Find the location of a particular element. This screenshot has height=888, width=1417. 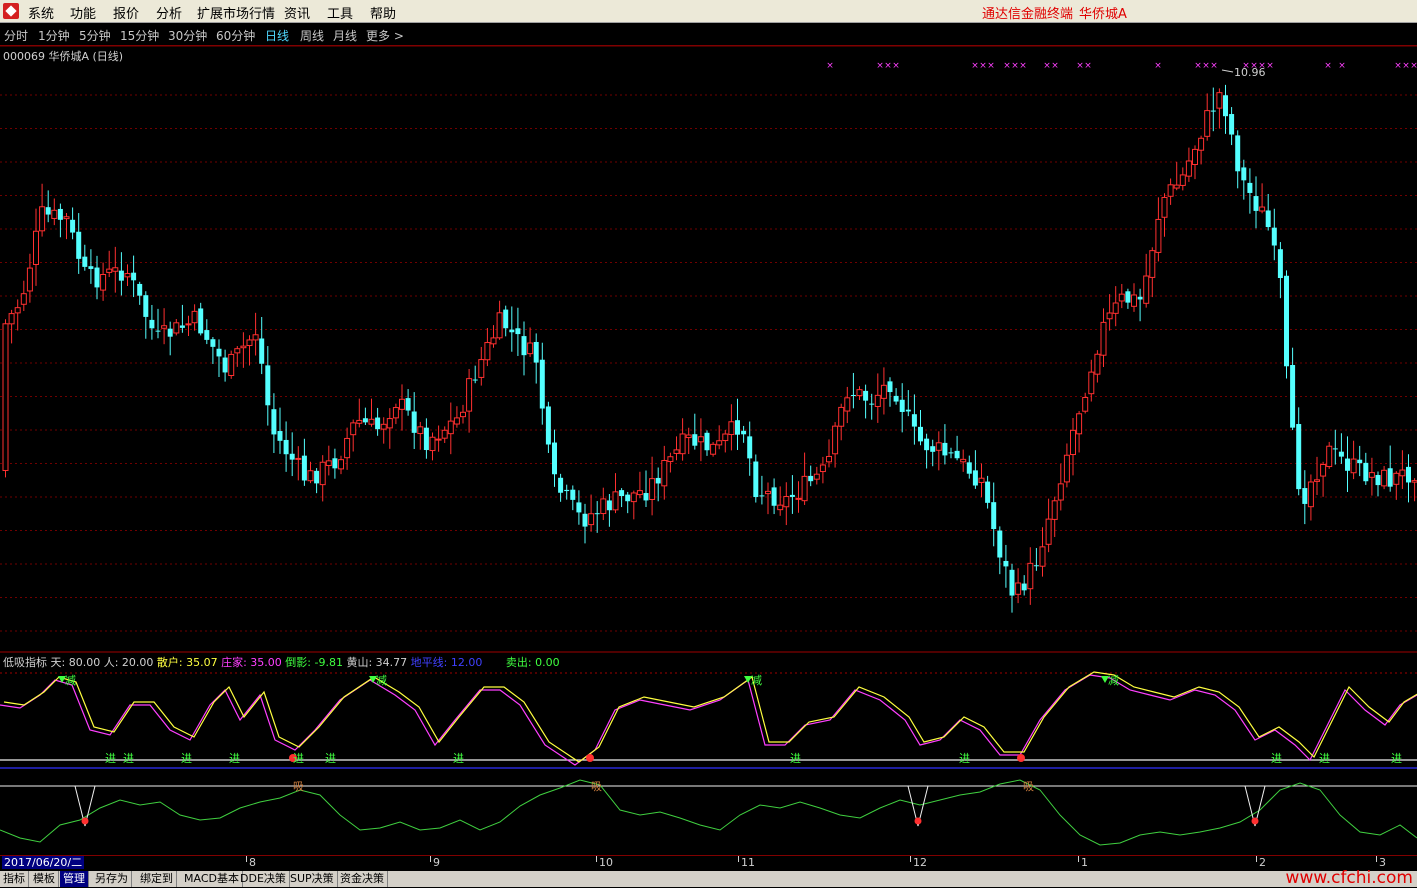

menu-info: 资讯 is located at coordinates (297, 12).